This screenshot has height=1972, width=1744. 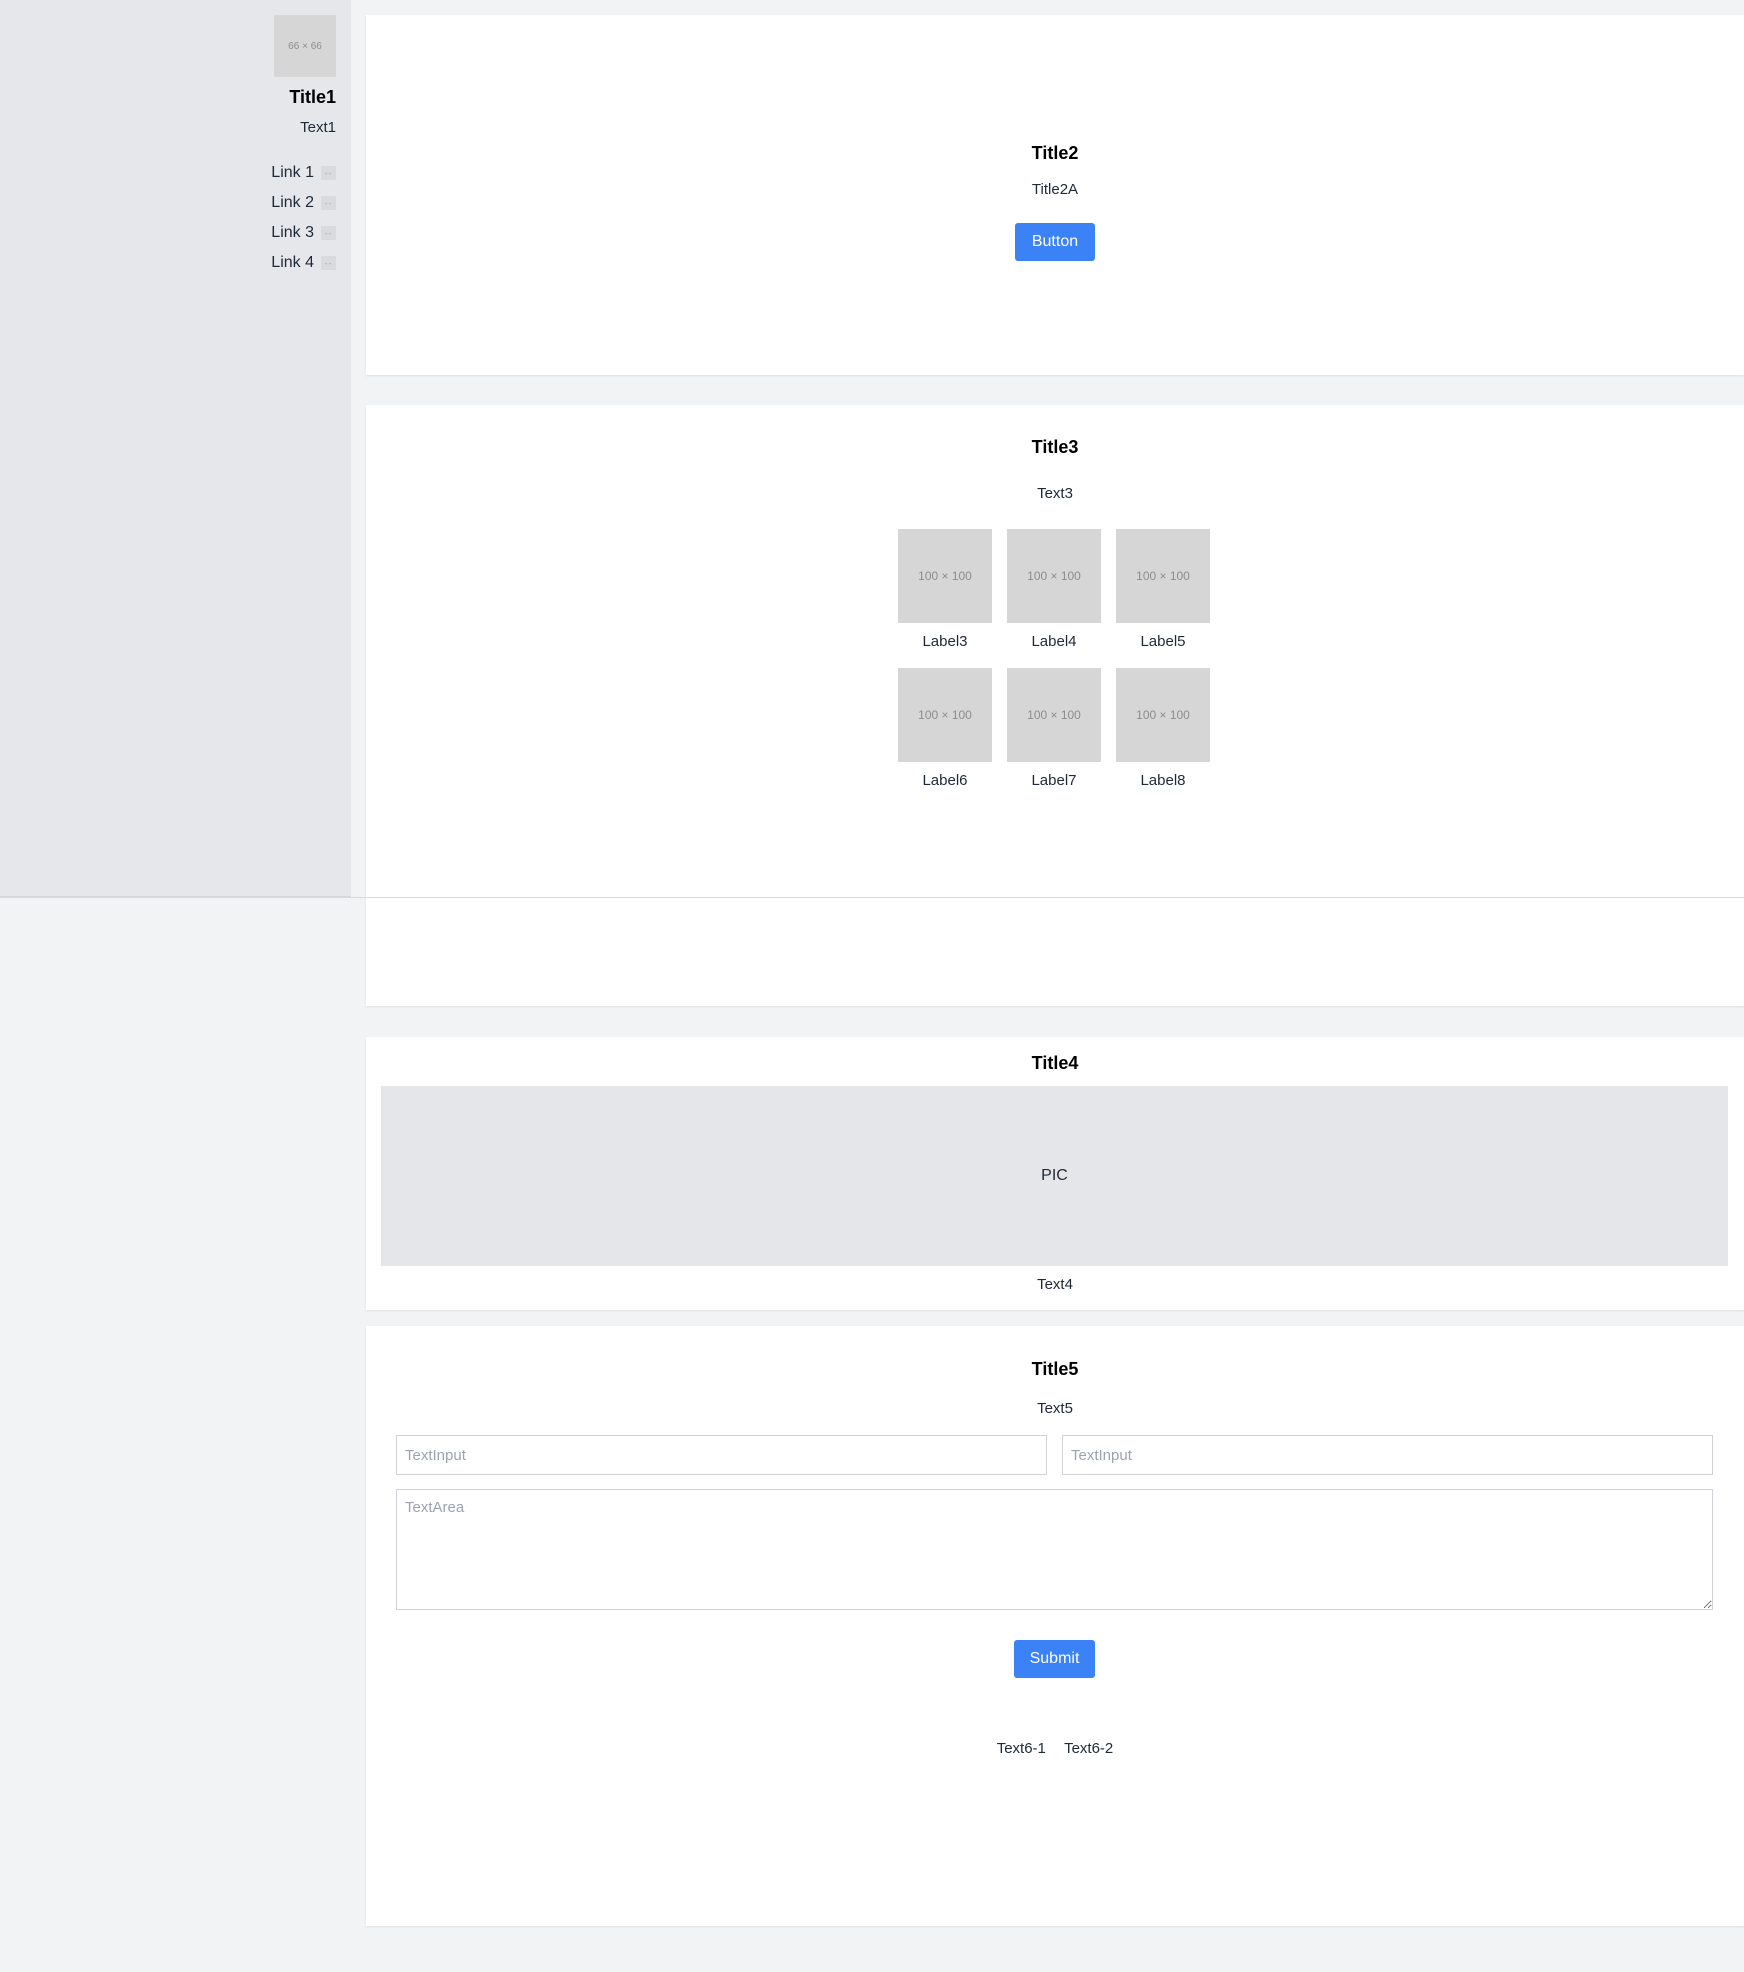 What do you see at coordinates (1163, 641) in the screenshot?
I see `gallery-item-label: Label5` at bounding box center [1163, 641].